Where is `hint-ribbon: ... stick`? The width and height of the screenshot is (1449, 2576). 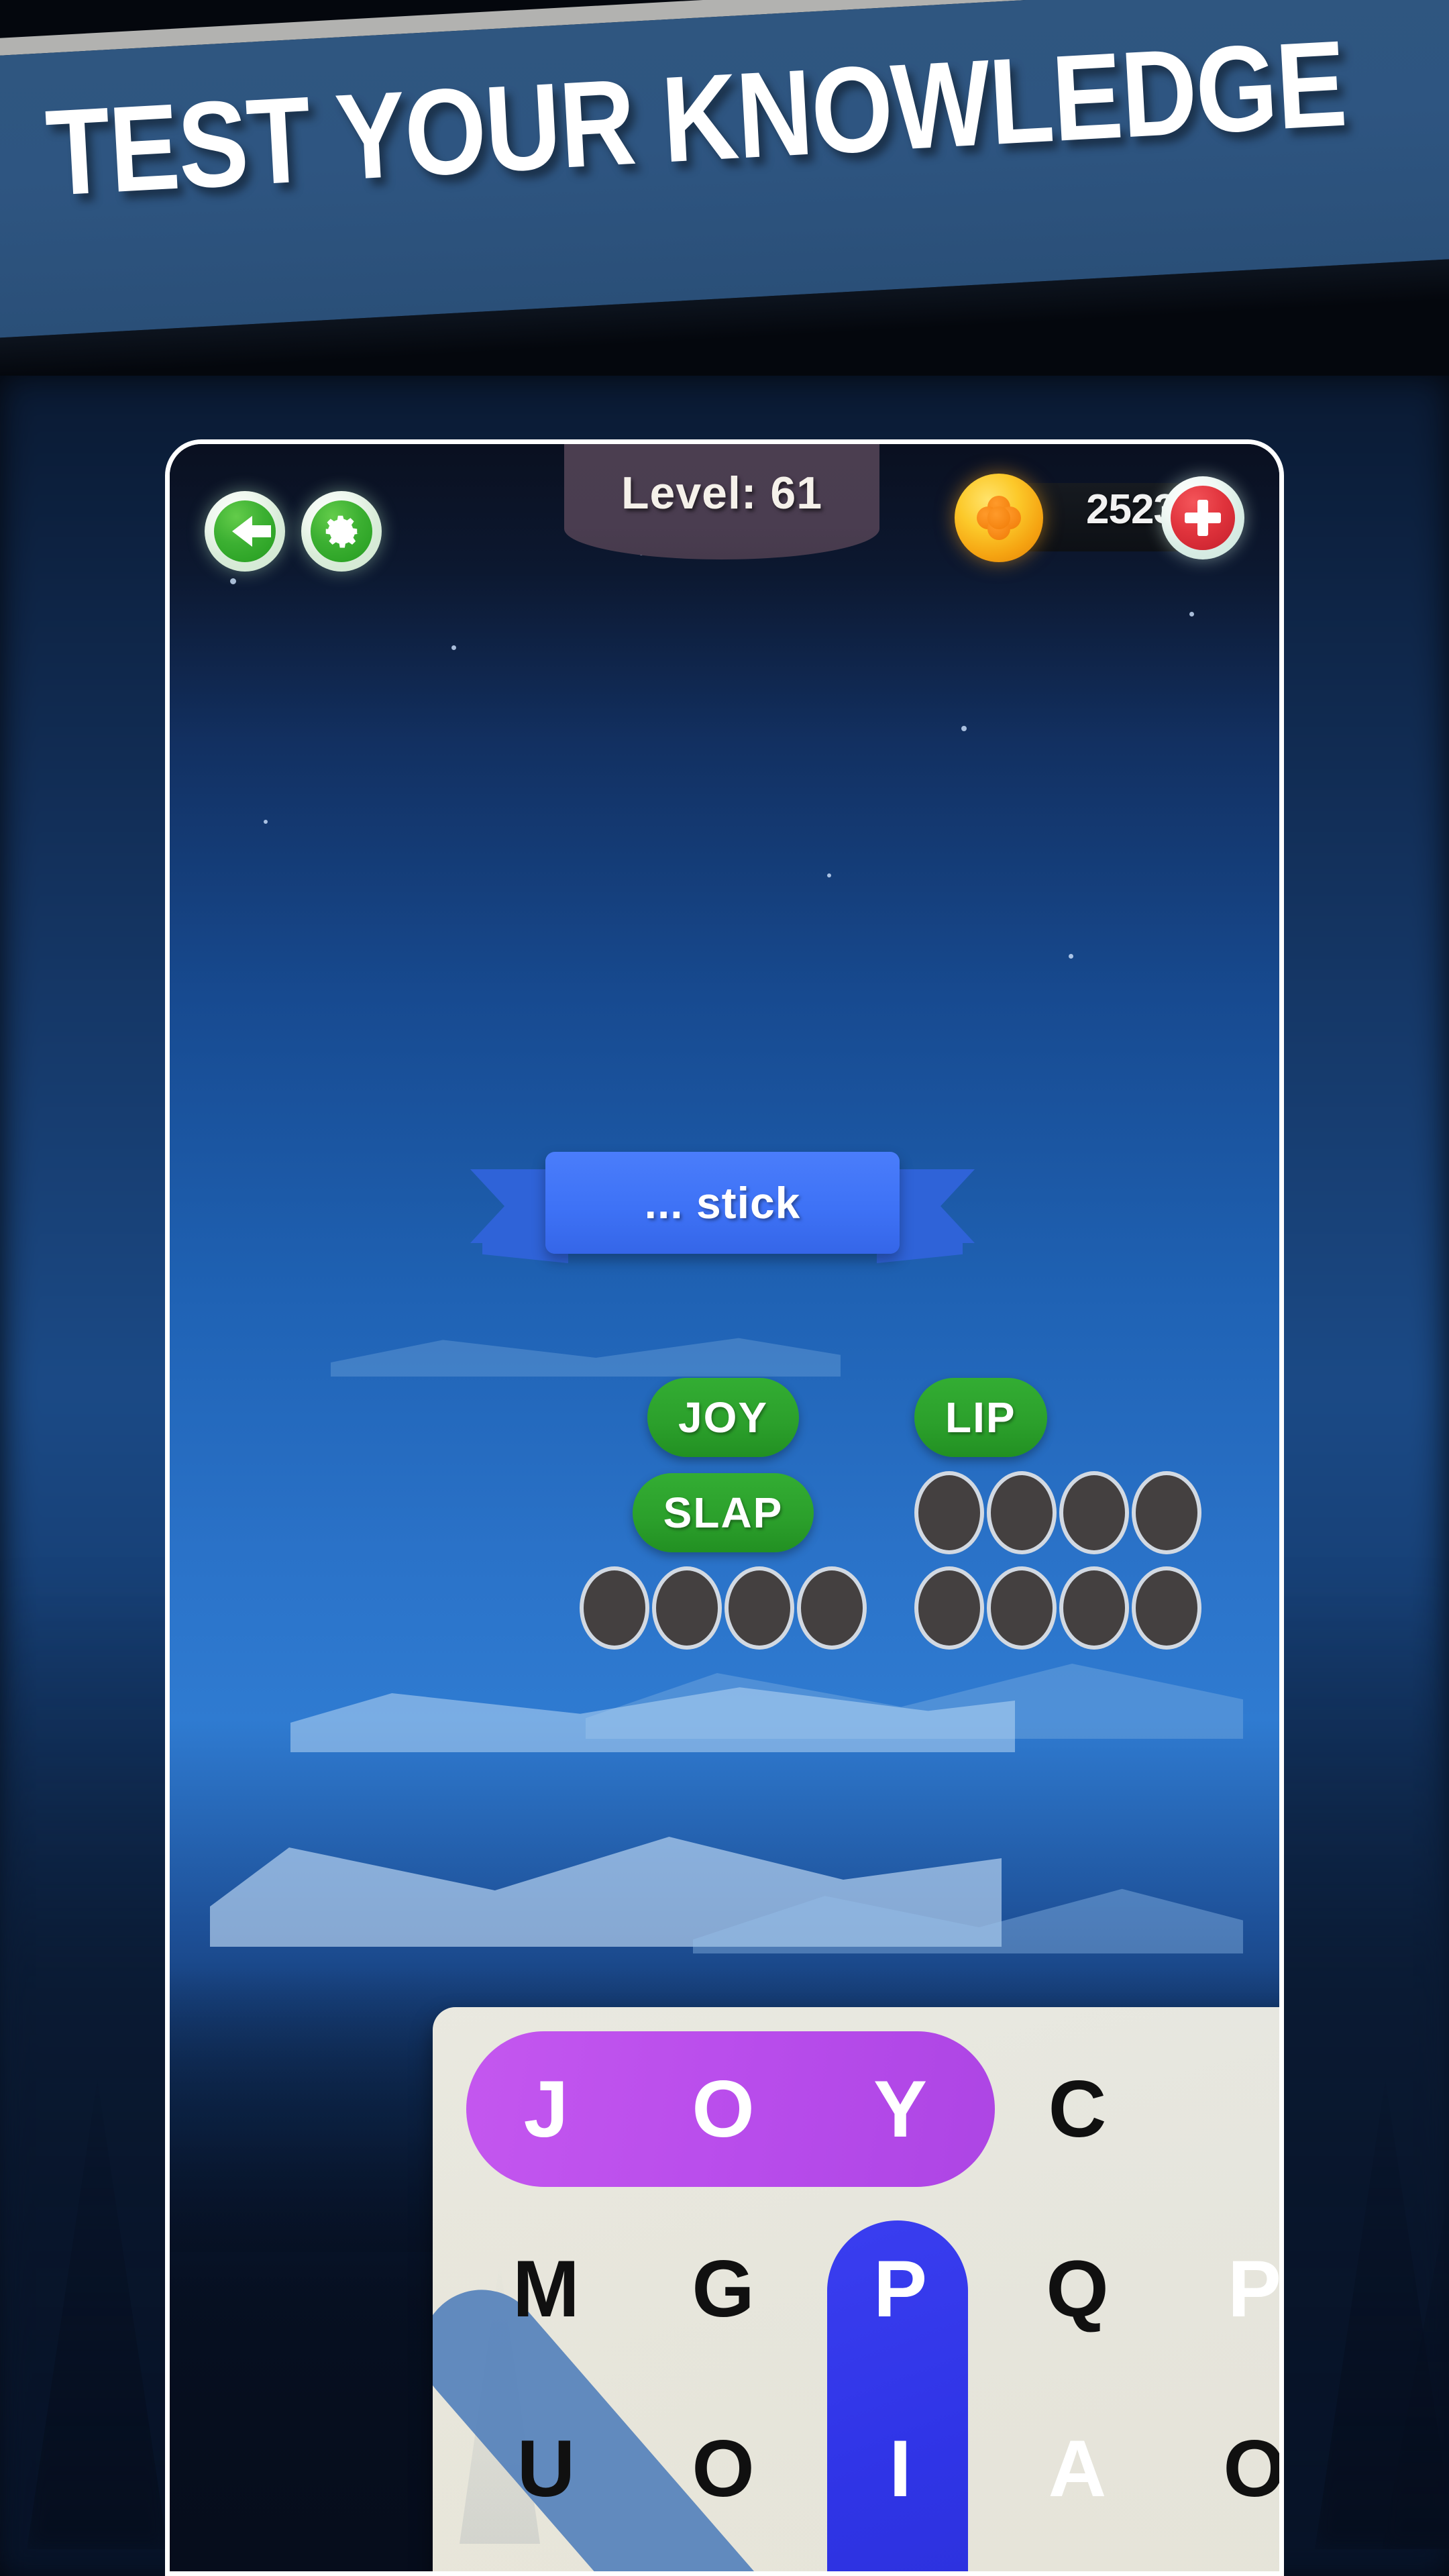
hint-ribbon: ... stick is located at coordinates (722, 1207).